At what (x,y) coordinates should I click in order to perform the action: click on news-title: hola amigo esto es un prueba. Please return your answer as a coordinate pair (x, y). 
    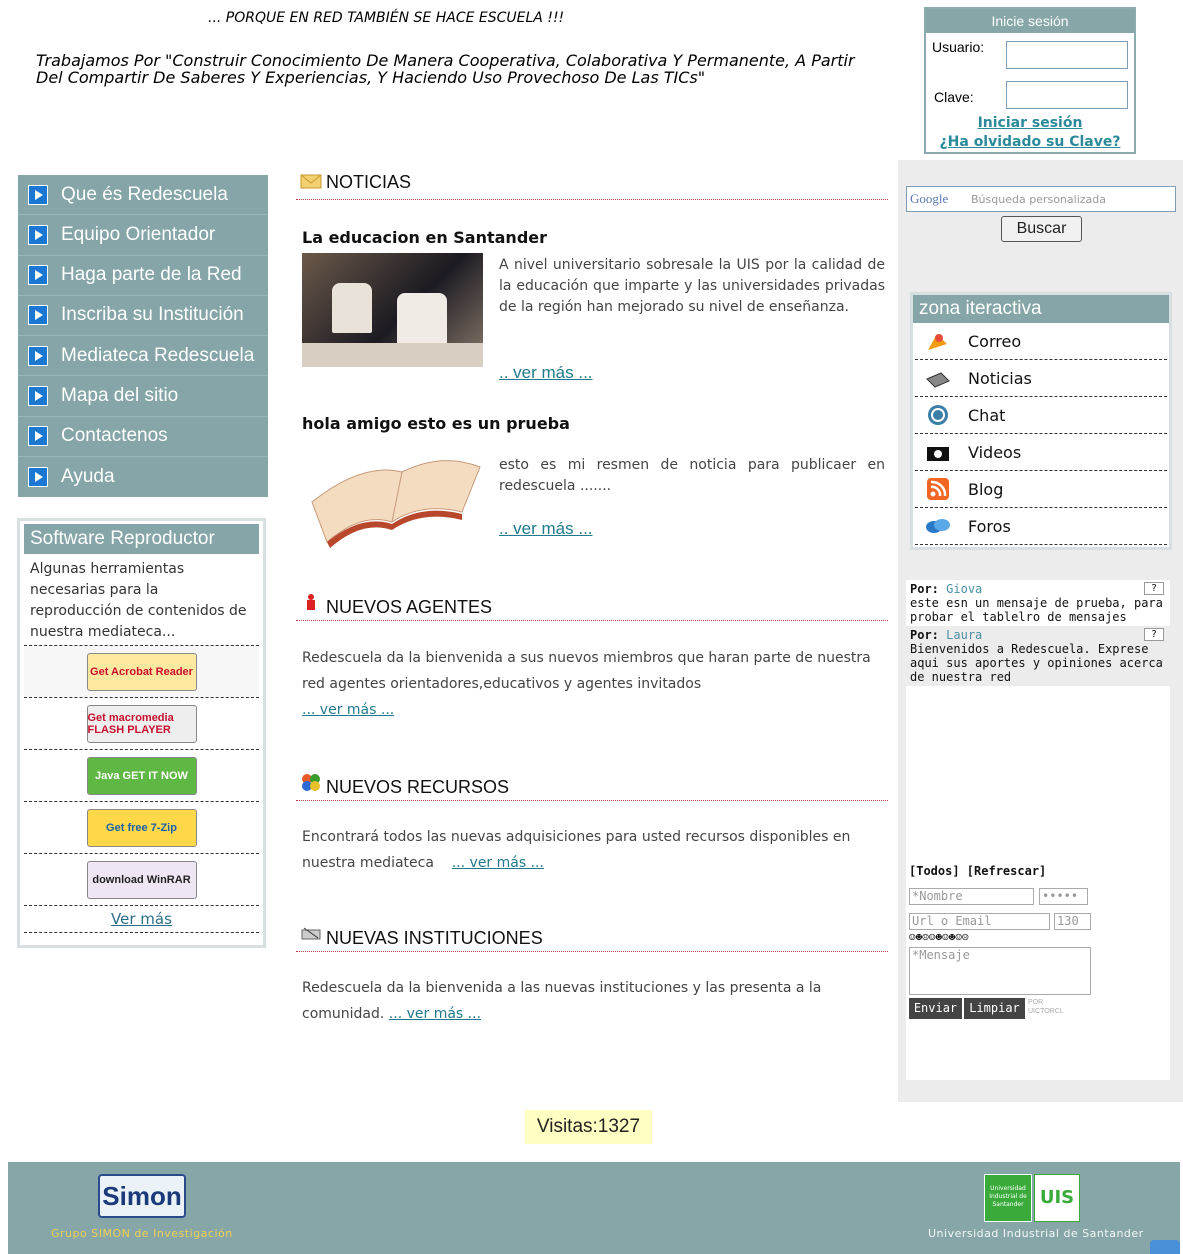
    Looking at the image, I should click on (436, 423).